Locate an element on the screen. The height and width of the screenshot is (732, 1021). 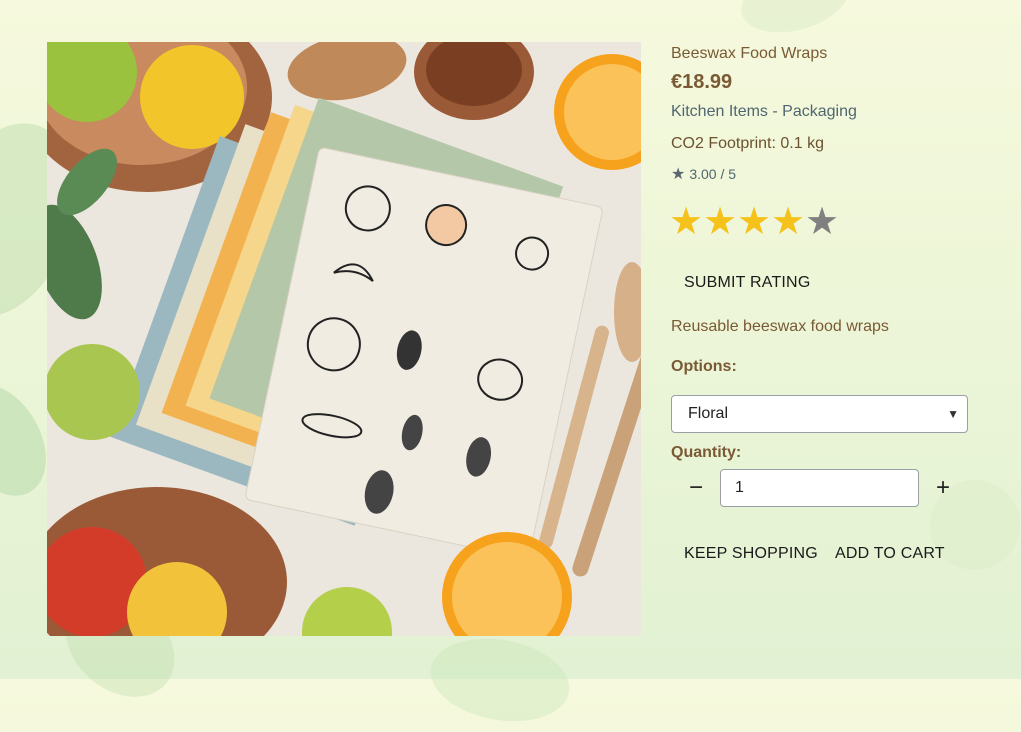
options-selected-value: Floral is located at coordinates (708, 413).